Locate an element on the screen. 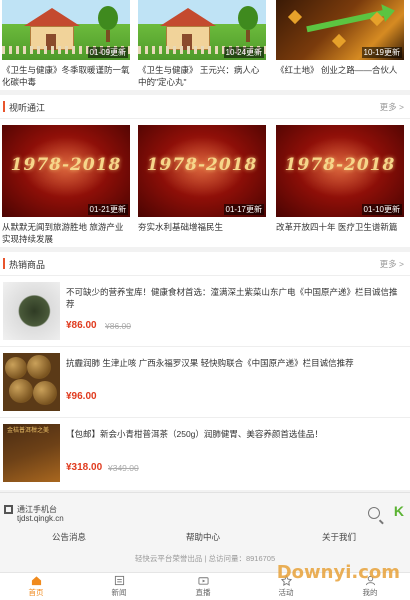 This screenshot has width=410, height=600. product-original-price: ¥349.00 is located at coordinates (123, 468).